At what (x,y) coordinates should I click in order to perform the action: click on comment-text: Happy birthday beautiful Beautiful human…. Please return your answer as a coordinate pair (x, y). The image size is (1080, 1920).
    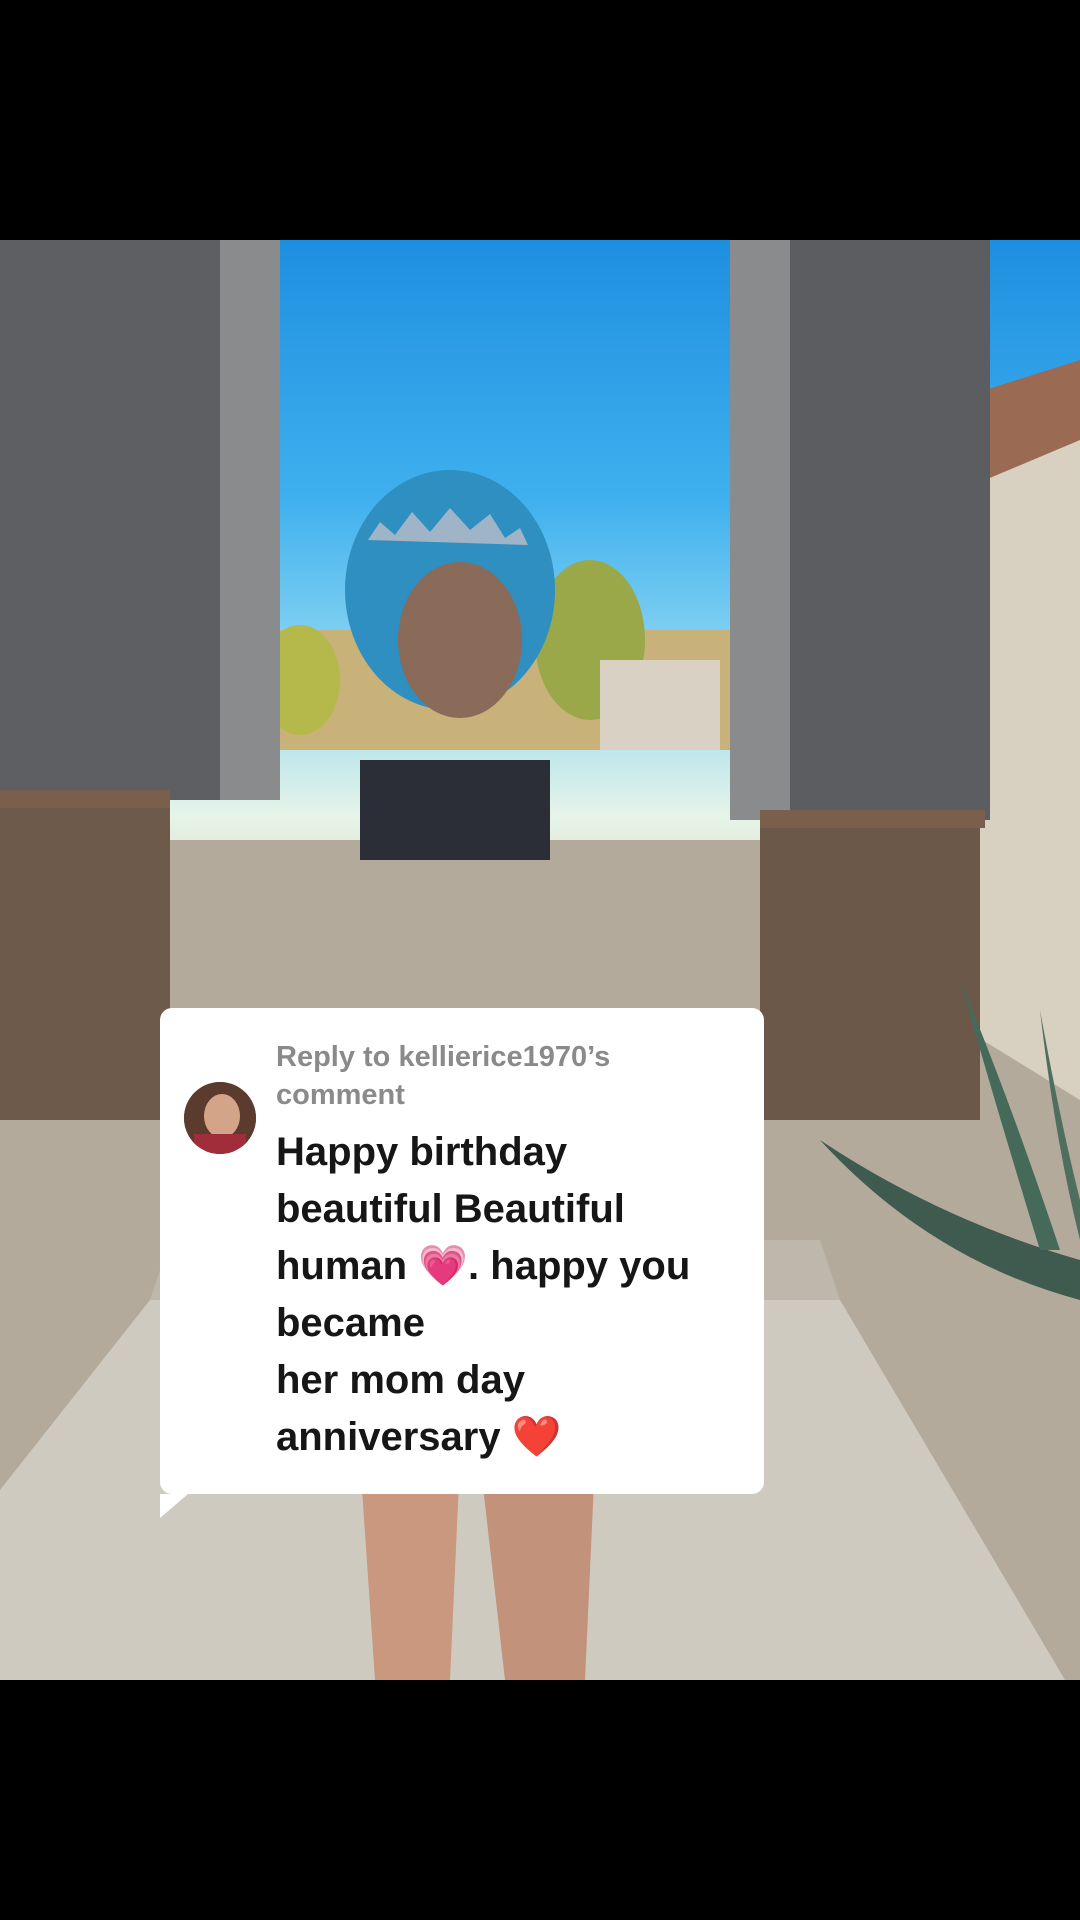
    Looking at the image, I should click on (483, 1294).